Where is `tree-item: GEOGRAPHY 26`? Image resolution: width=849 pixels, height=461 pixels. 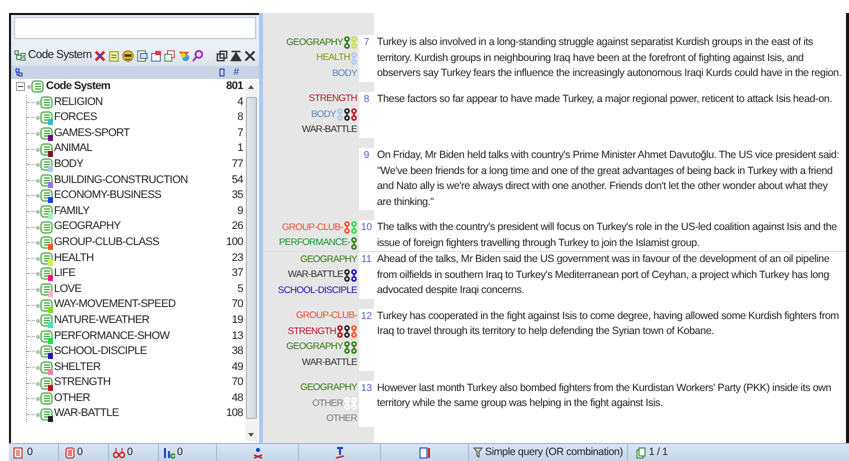 tree-item: GEOGRAPHY 26 is located at coordinates (143, 227).